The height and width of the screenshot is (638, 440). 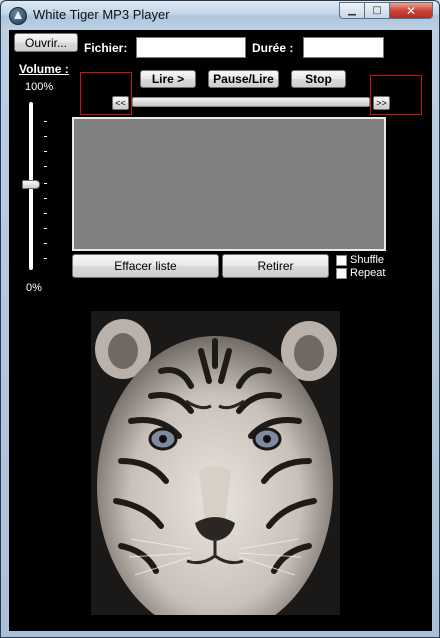 I want to click on close-button: ✕, so click(x=411, y=10).